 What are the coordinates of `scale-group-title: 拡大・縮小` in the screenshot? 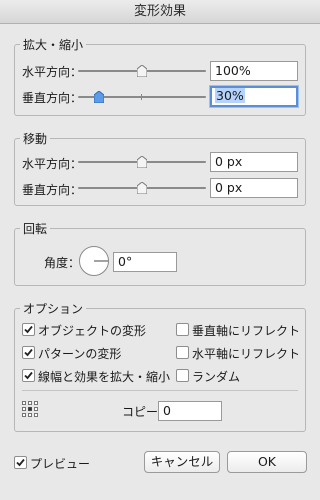 It's located at (53, 44).